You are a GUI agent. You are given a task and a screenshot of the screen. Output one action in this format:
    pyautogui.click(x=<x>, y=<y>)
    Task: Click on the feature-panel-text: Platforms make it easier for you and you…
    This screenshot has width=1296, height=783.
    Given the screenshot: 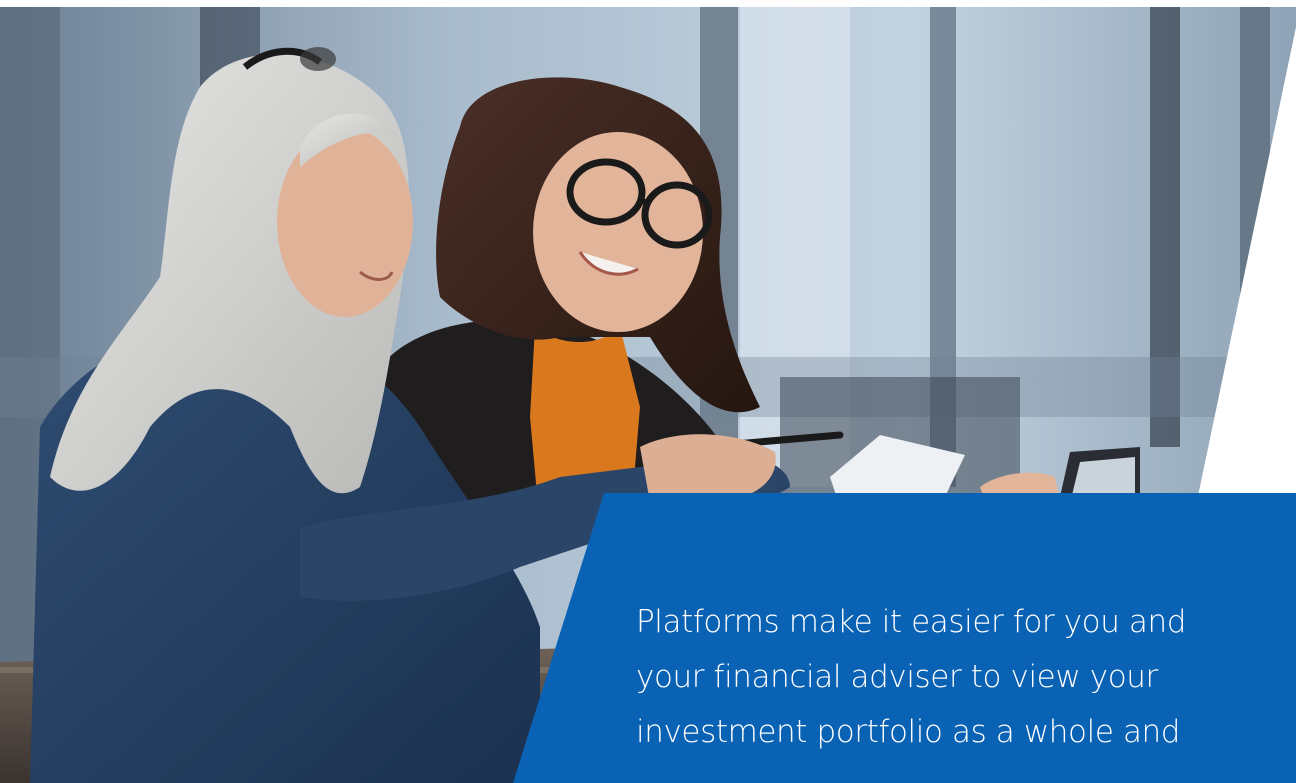 What is the action you would take?
    pyautogui.click(x=911, y=677)
    